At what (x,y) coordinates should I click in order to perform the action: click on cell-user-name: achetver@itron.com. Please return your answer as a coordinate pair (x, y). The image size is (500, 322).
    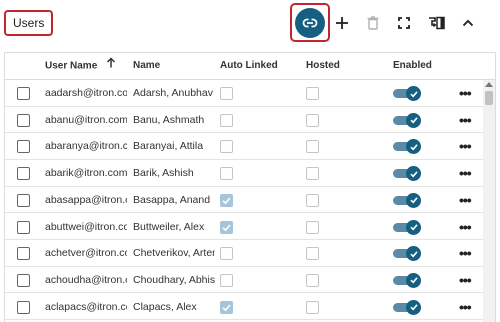
    Looking at the image, I should click on (86, 253).